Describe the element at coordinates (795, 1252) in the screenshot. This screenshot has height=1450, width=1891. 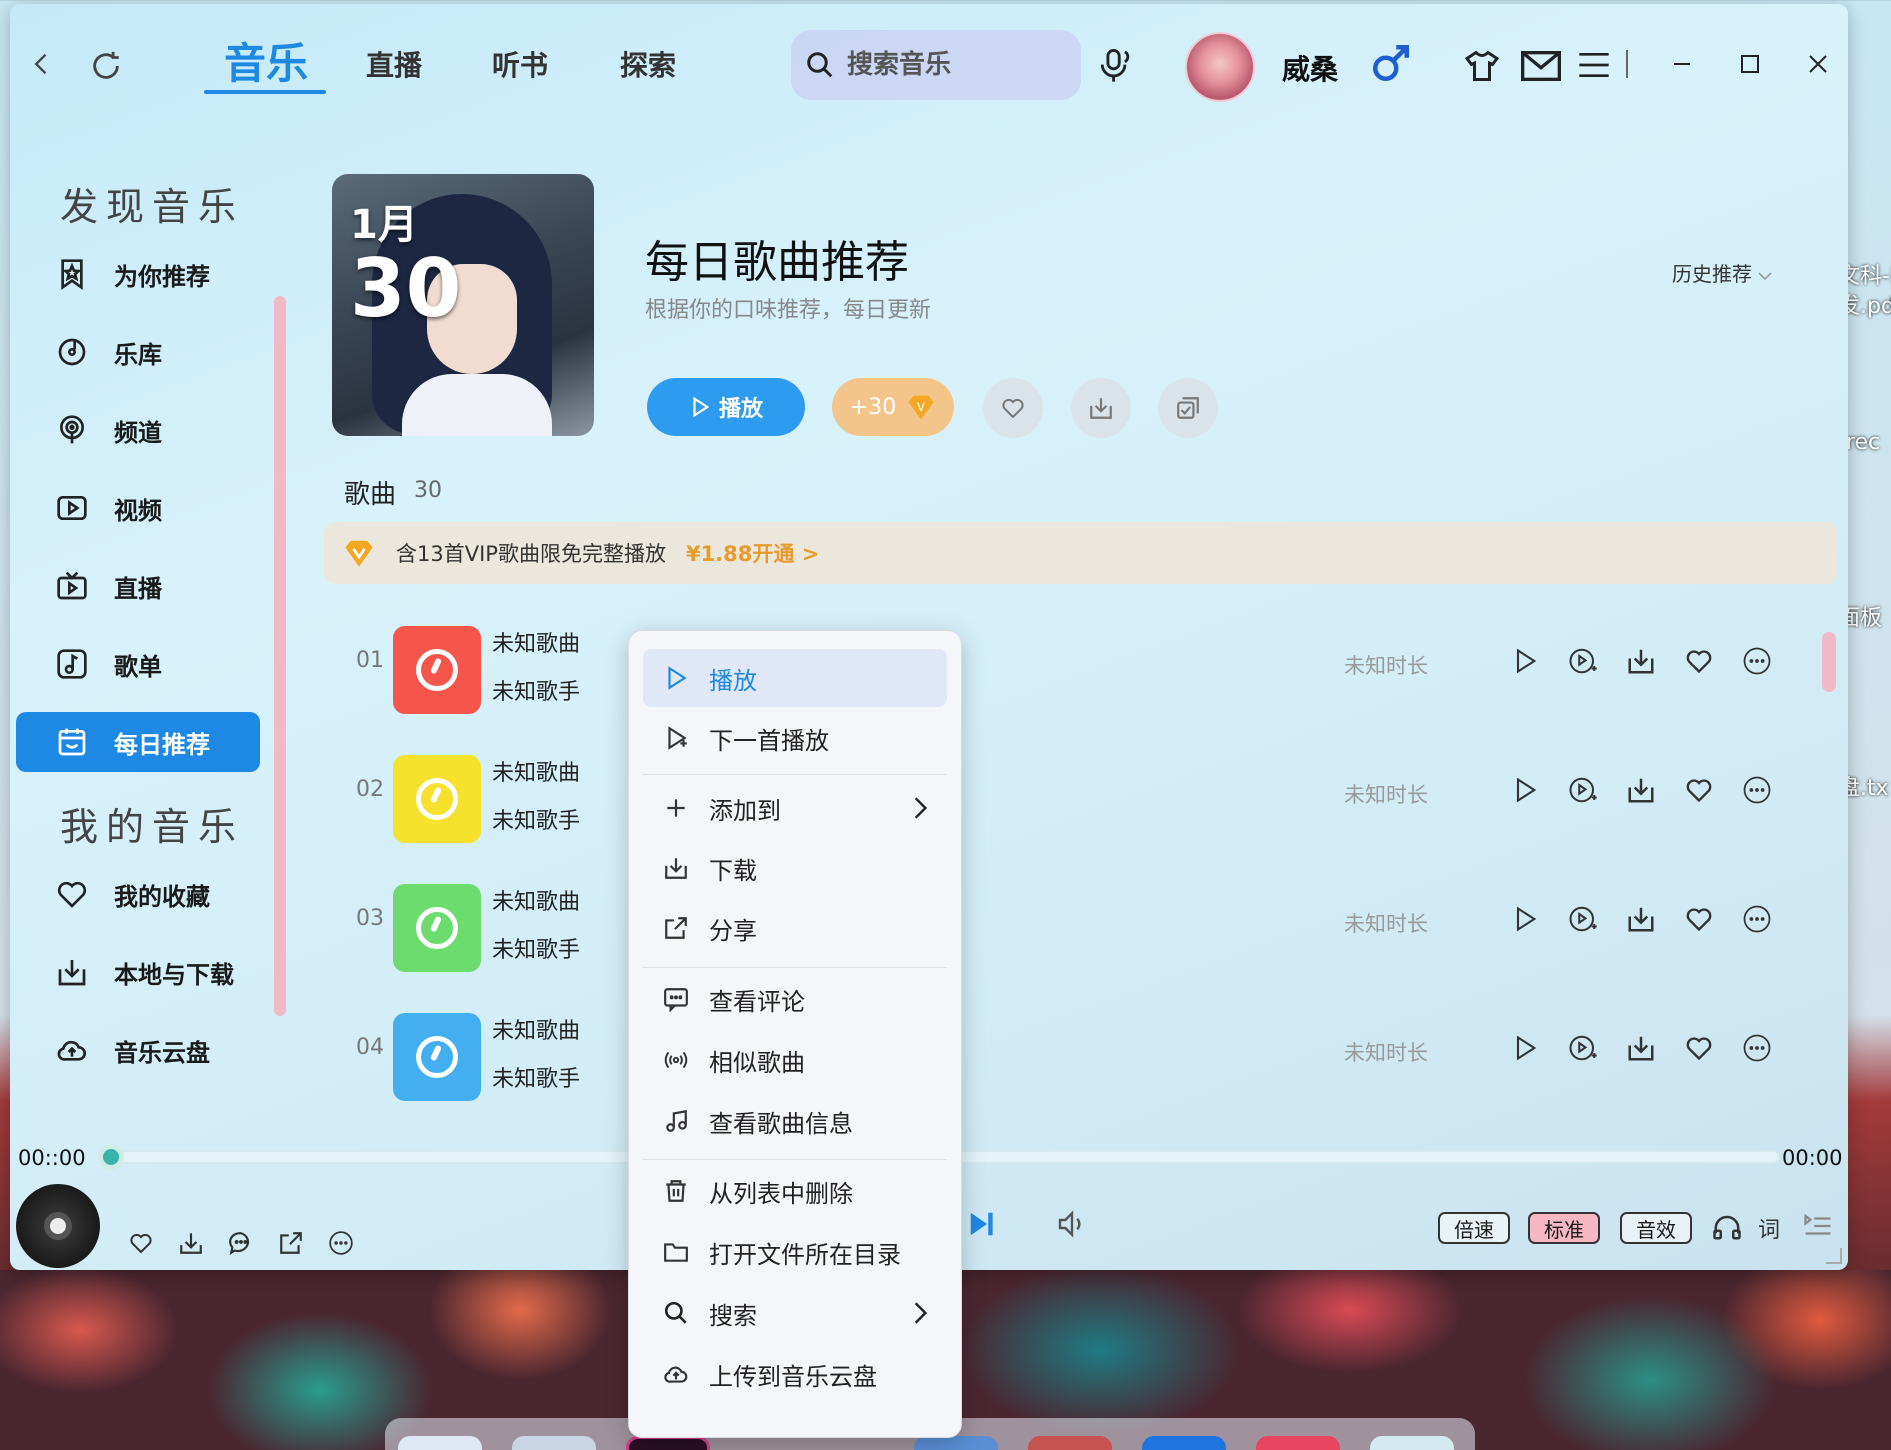
I see `menu-item-open-folder: 打开文件所在目录` at that location.